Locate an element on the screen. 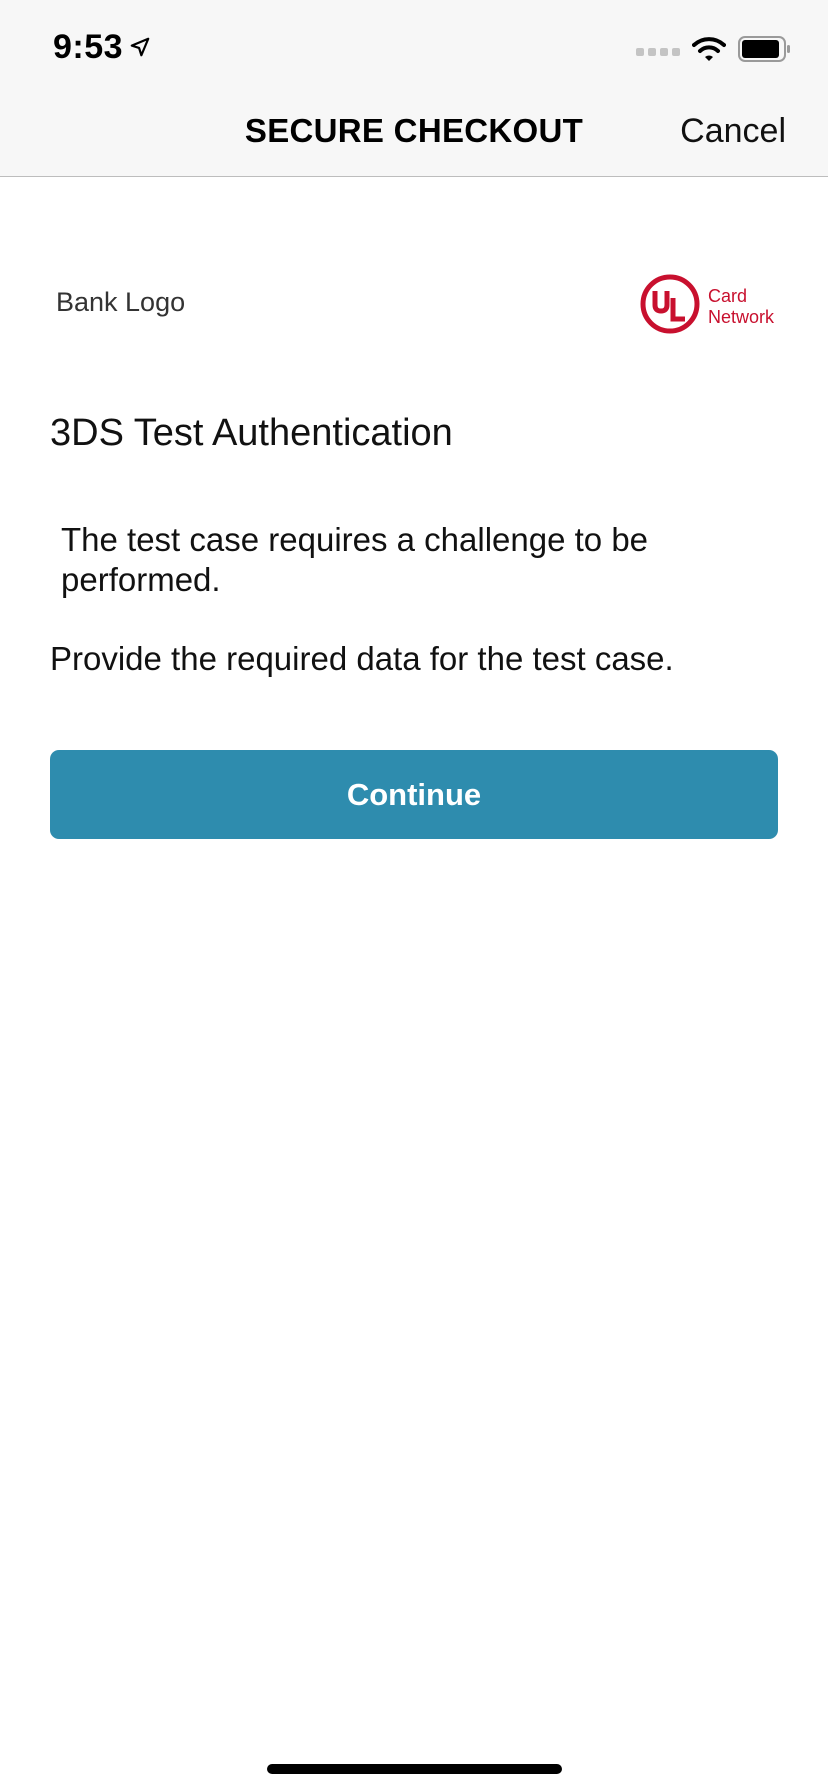 This screenshot has height=1792, width=828. ul-mark-icon is located at coordinates (670, 306).